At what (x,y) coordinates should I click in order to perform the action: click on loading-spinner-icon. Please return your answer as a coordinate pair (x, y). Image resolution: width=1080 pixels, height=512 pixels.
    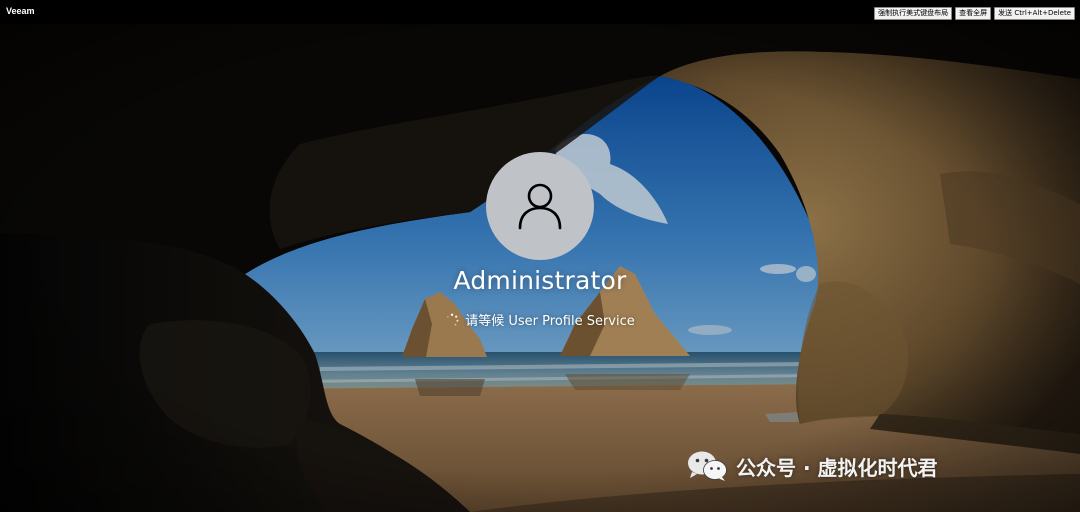
    Looking at the image, I should click on (452, 320).